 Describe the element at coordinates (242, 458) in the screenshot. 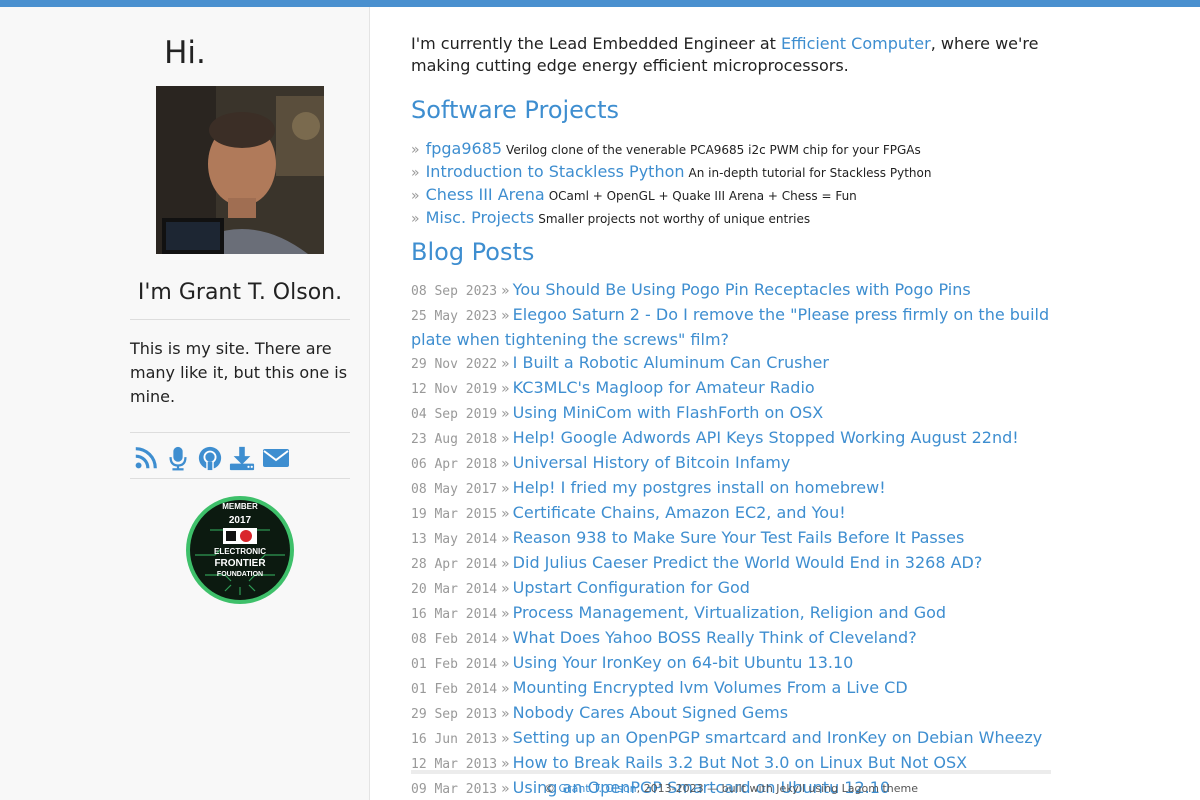

I see `download-icon` at that location.